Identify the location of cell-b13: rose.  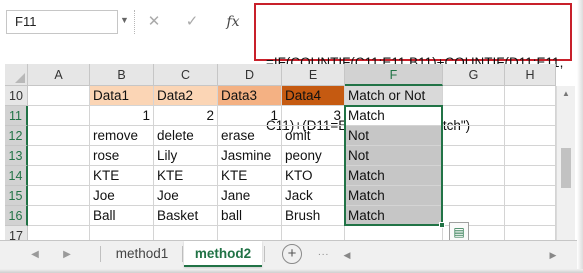
(122, 156).